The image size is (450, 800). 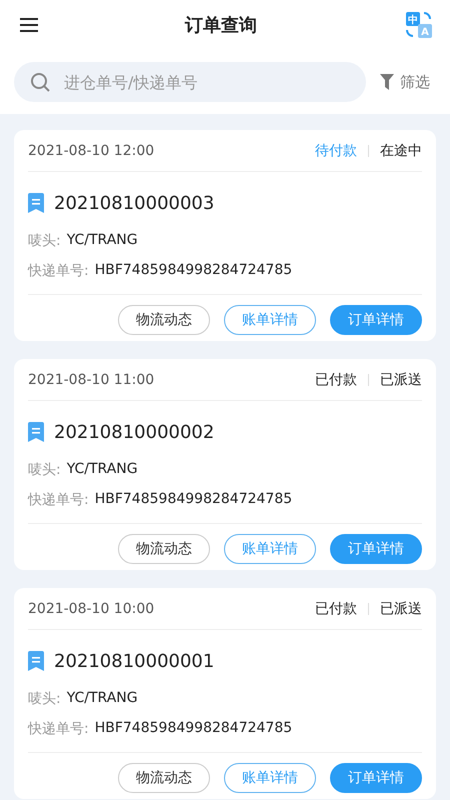 I want to click on order-time: 2021-08-10 11:00, so click(x=91, y=380).